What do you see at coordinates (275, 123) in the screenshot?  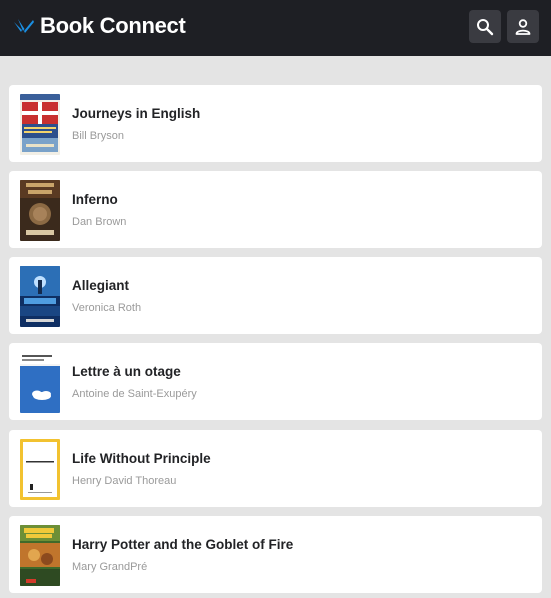 I see `book-item: Journeys in English Bill Bryson` at bounding box center [275, 123].